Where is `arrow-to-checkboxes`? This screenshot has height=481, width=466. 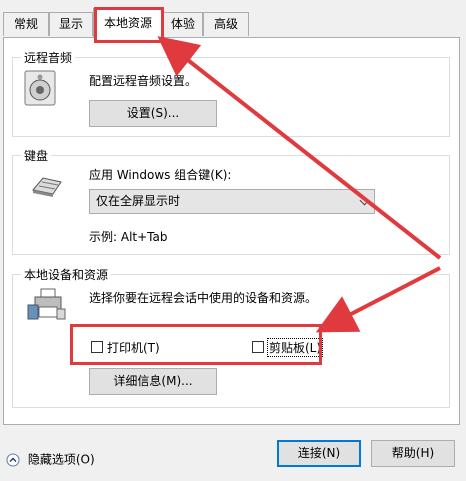
arrow-to-checkboxes is located at coordinates (378, 299).